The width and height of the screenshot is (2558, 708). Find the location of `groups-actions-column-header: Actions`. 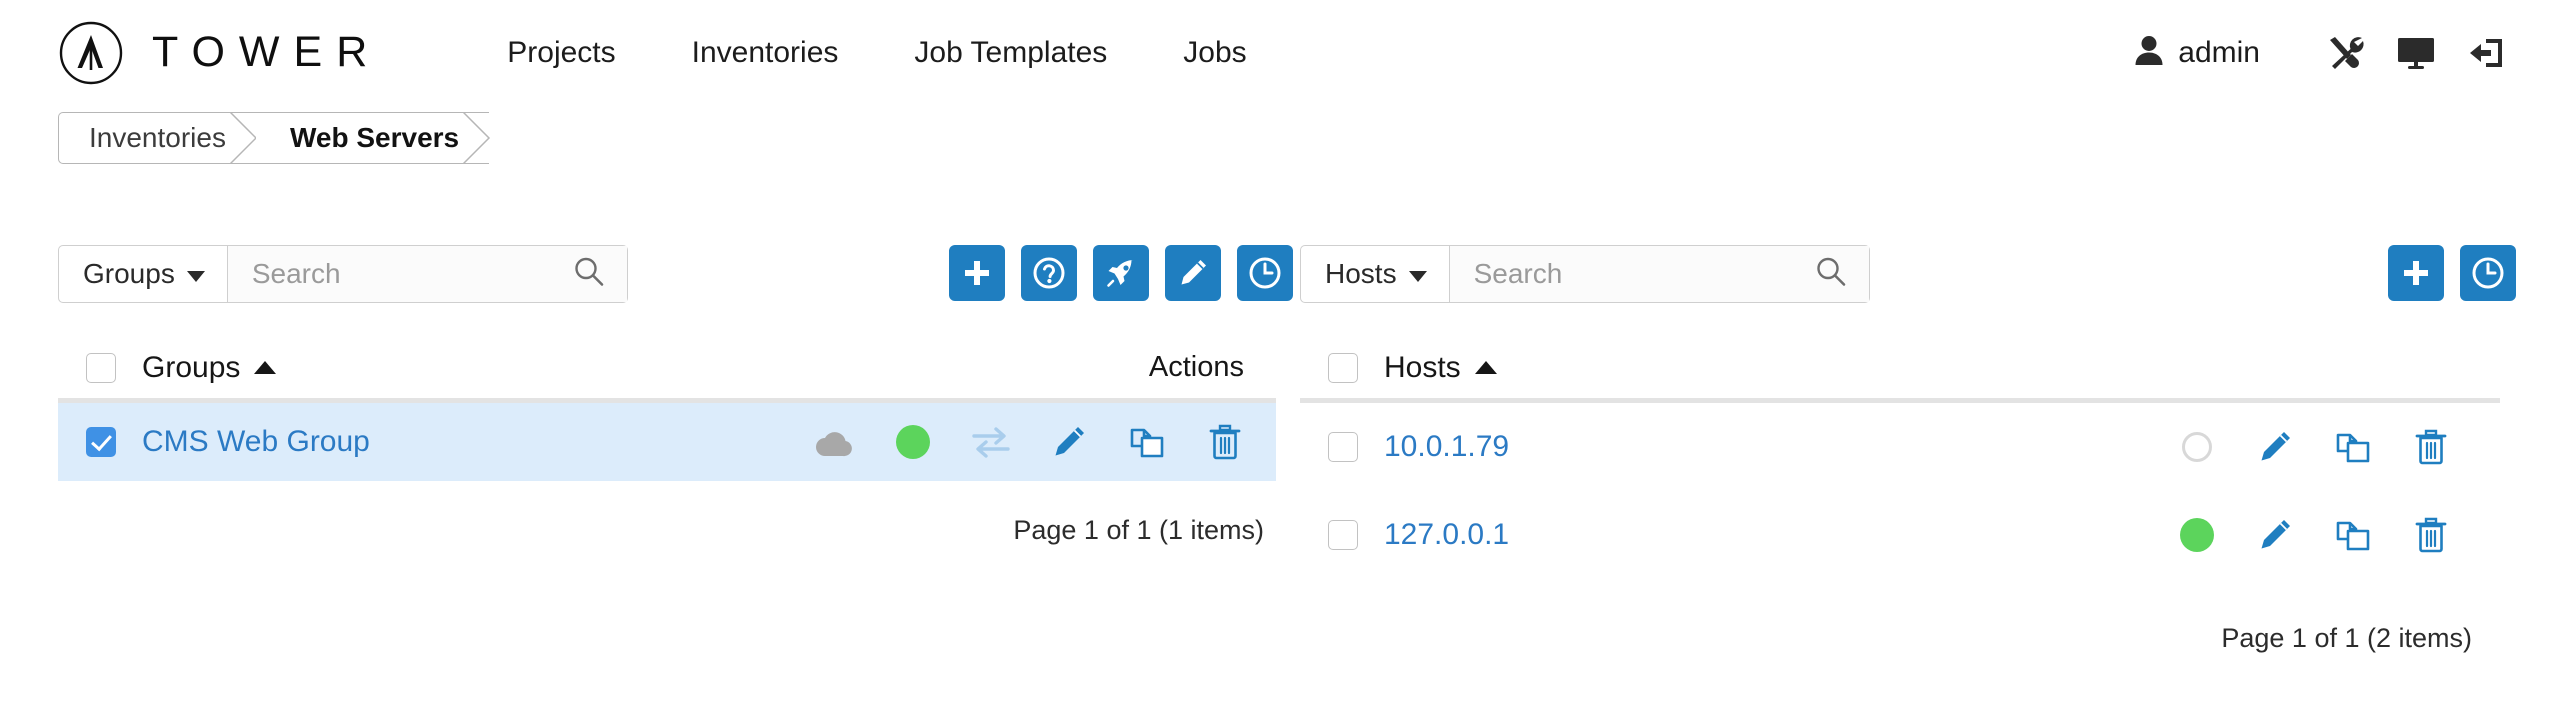

groups-actions-column-header: Actions is located at coordinates (1212, 367).